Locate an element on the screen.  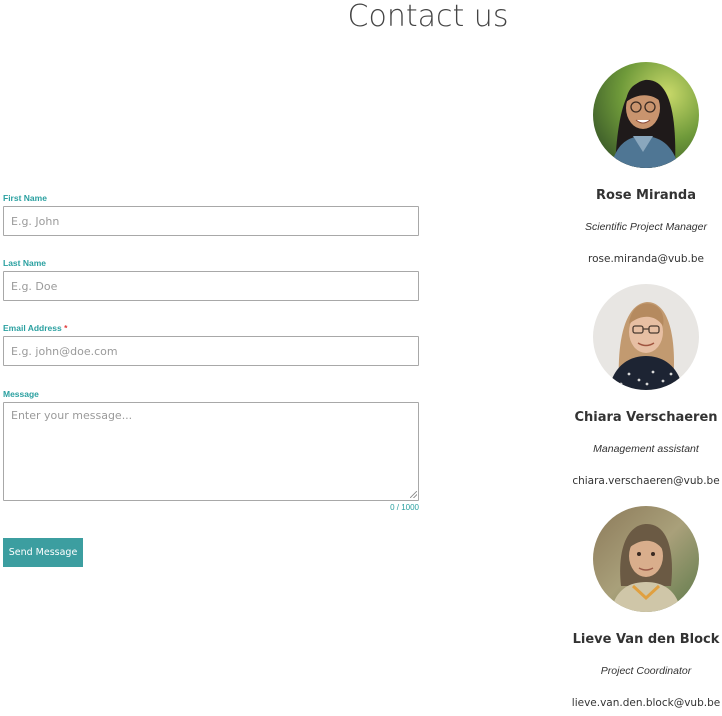
contact-name: Rose Miranda is located at coordinates (646, 195).